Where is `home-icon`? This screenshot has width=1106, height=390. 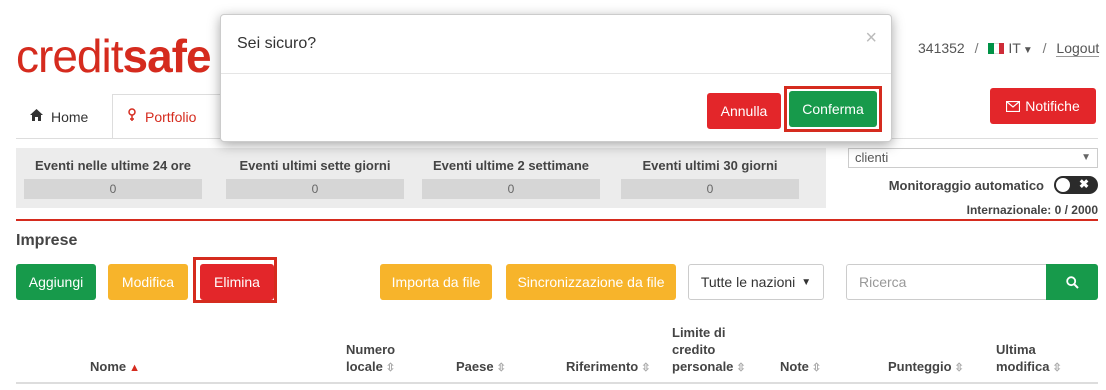
home-icon is located at coordinates (36, 116).